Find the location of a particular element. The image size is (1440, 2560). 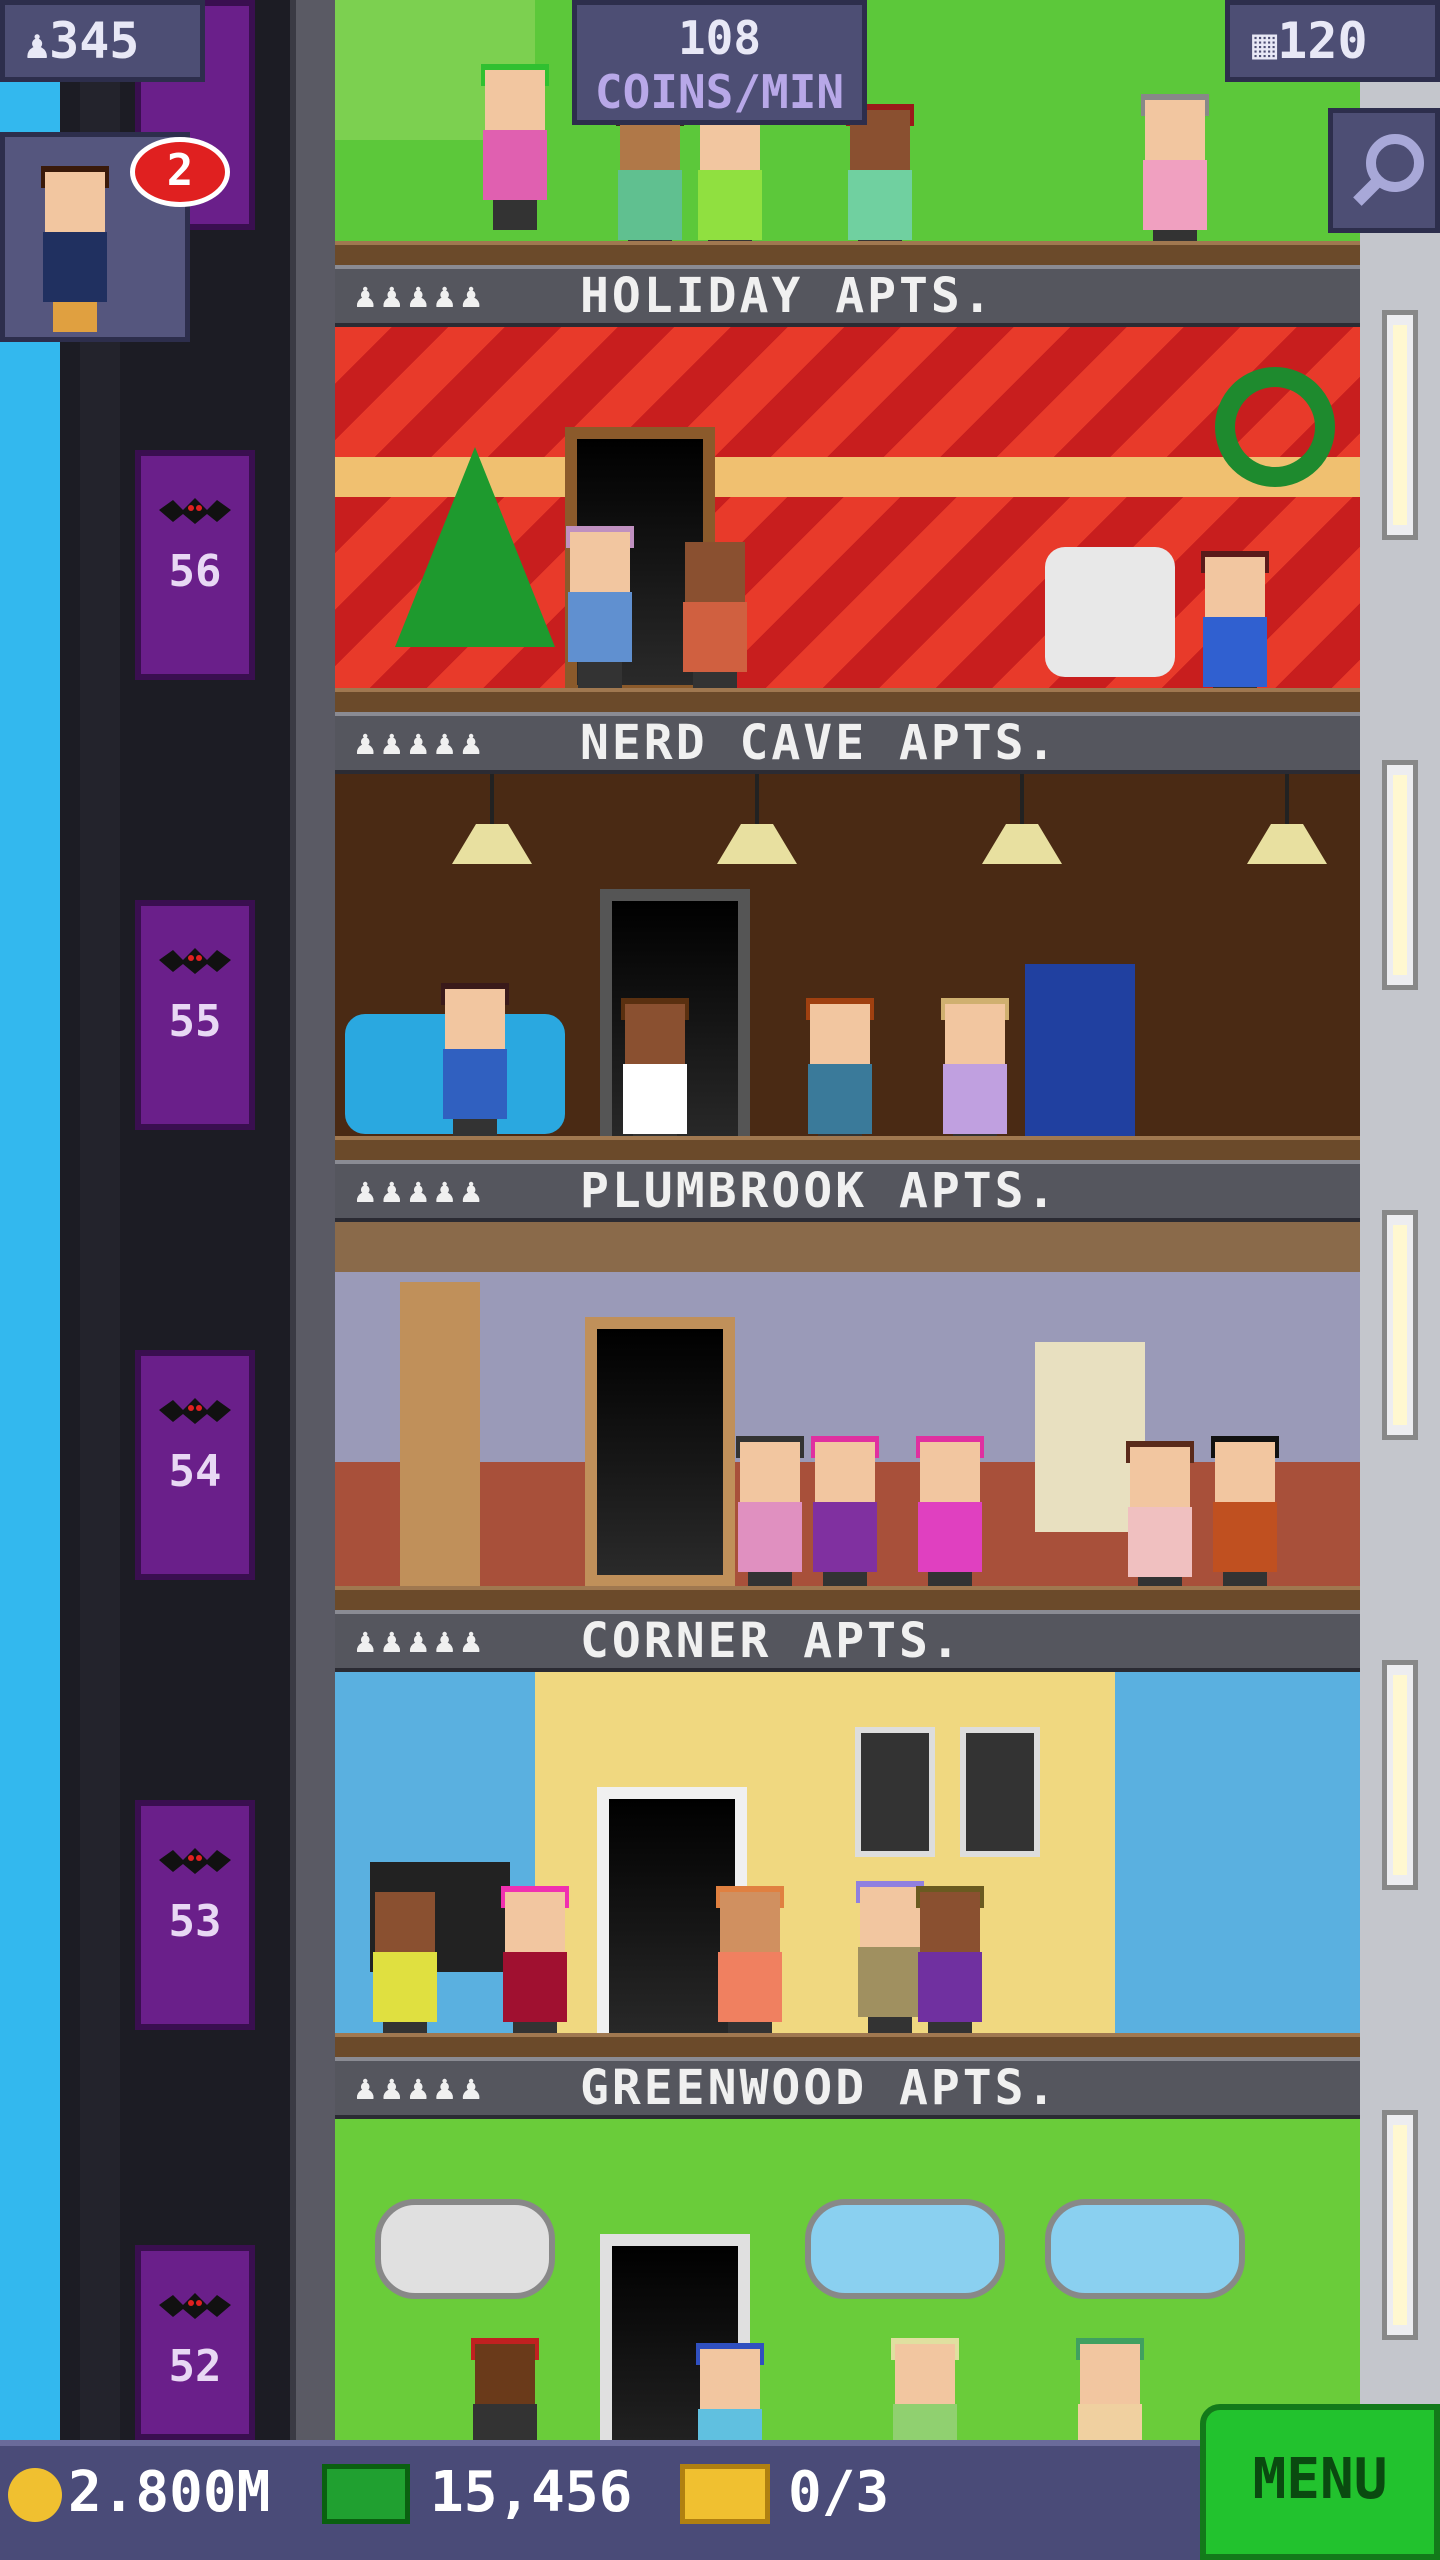

elevator-car: 54 is located at coordinates (195, 1465).